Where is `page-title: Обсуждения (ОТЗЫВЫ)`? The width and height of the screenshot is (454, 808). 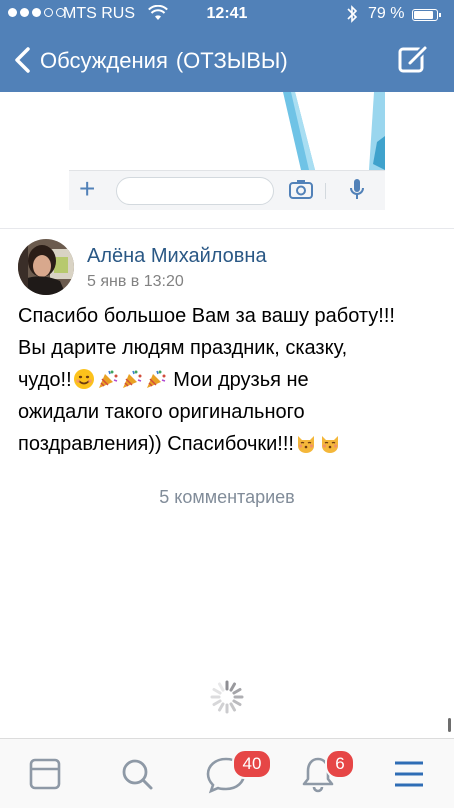 page-title: Обсуждения (ОТЗЫВЫ) is located at coordinates (164, 61).